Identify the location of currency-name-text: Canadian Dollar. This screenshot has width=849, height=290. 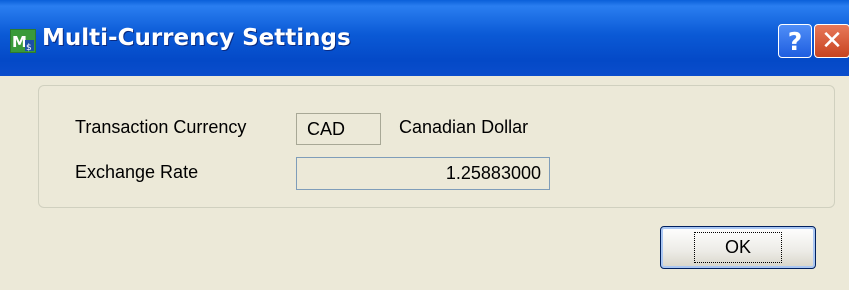
(464, 127).